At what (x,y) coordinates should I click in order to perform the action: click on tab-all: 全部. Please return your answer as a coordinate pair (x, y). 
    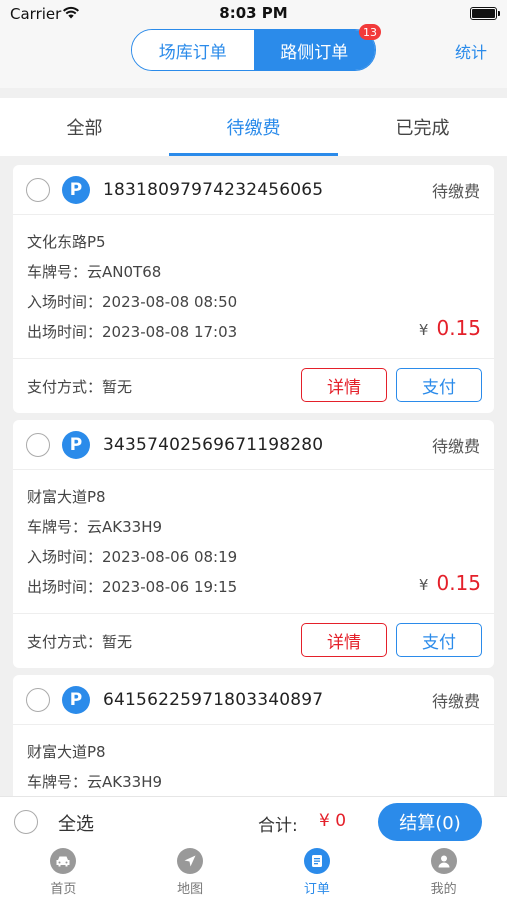
    Looking at the image, I should click on (84, 127).